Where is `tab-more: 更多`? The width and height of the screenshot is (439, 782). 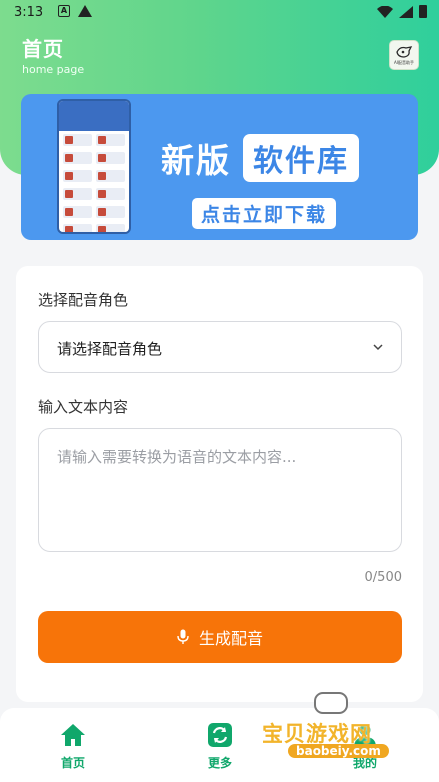 tab-more: 更多 is located at coordinates (220, 746).